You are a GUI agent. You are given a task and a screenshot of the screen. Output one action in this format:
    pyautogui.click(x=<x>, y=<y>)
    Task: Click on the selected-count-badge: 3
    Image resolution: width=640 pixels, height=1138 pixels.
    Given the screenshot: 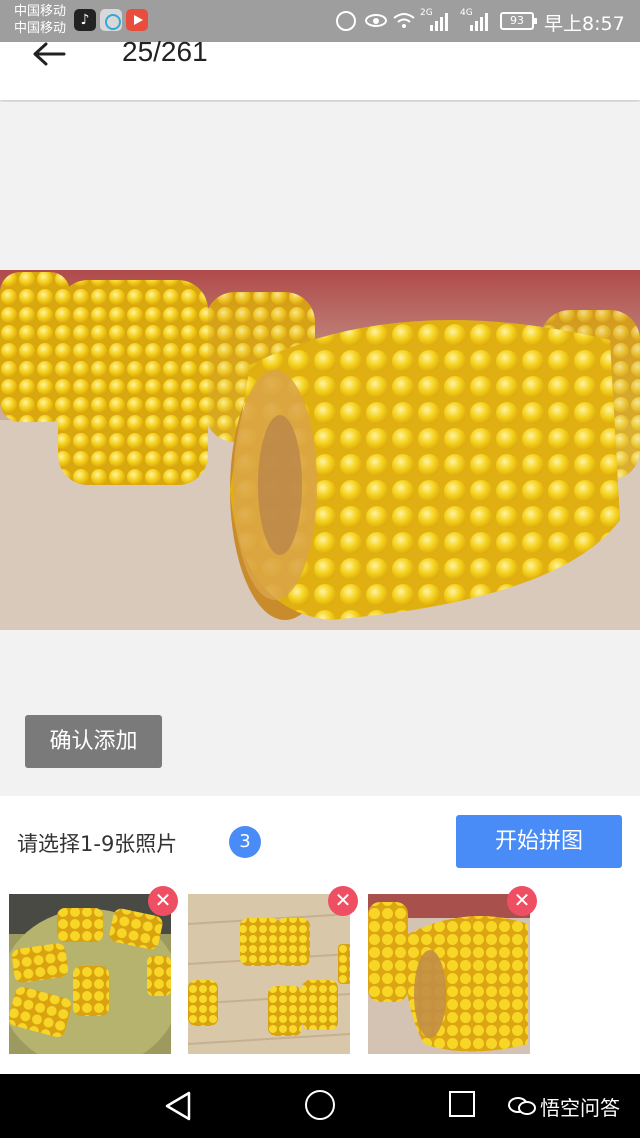 What is the action you would take?
    pyautogui.click(x=245, y=842)
    